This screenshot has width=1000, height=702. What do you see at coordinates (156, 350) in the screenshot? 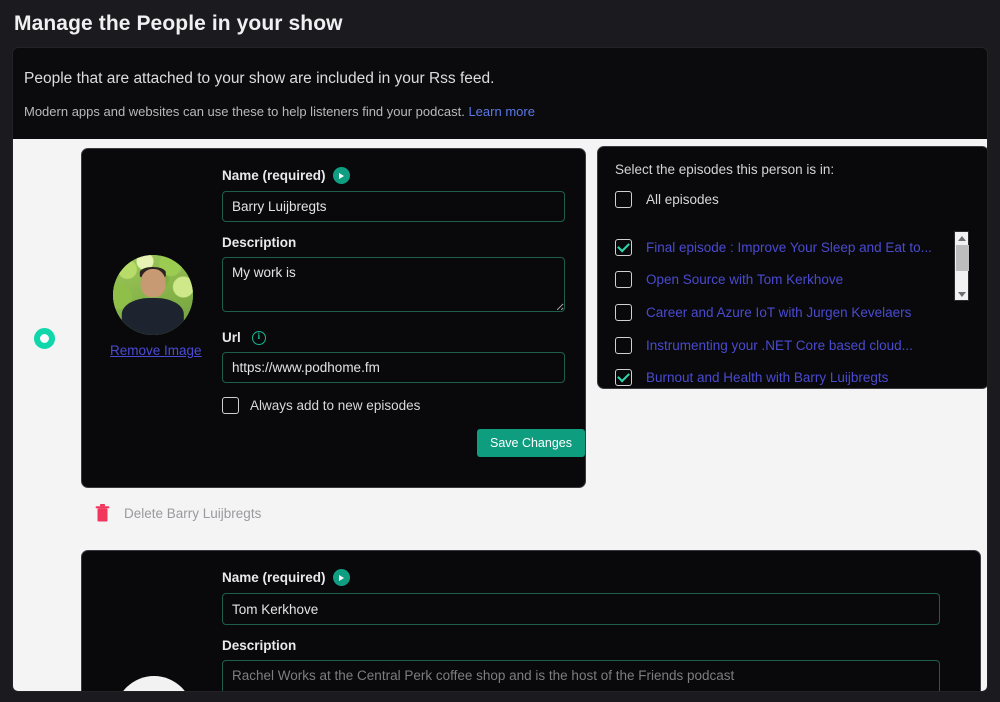
I see `remove-image-link: Remove Image` at bounding box center [156, 350].